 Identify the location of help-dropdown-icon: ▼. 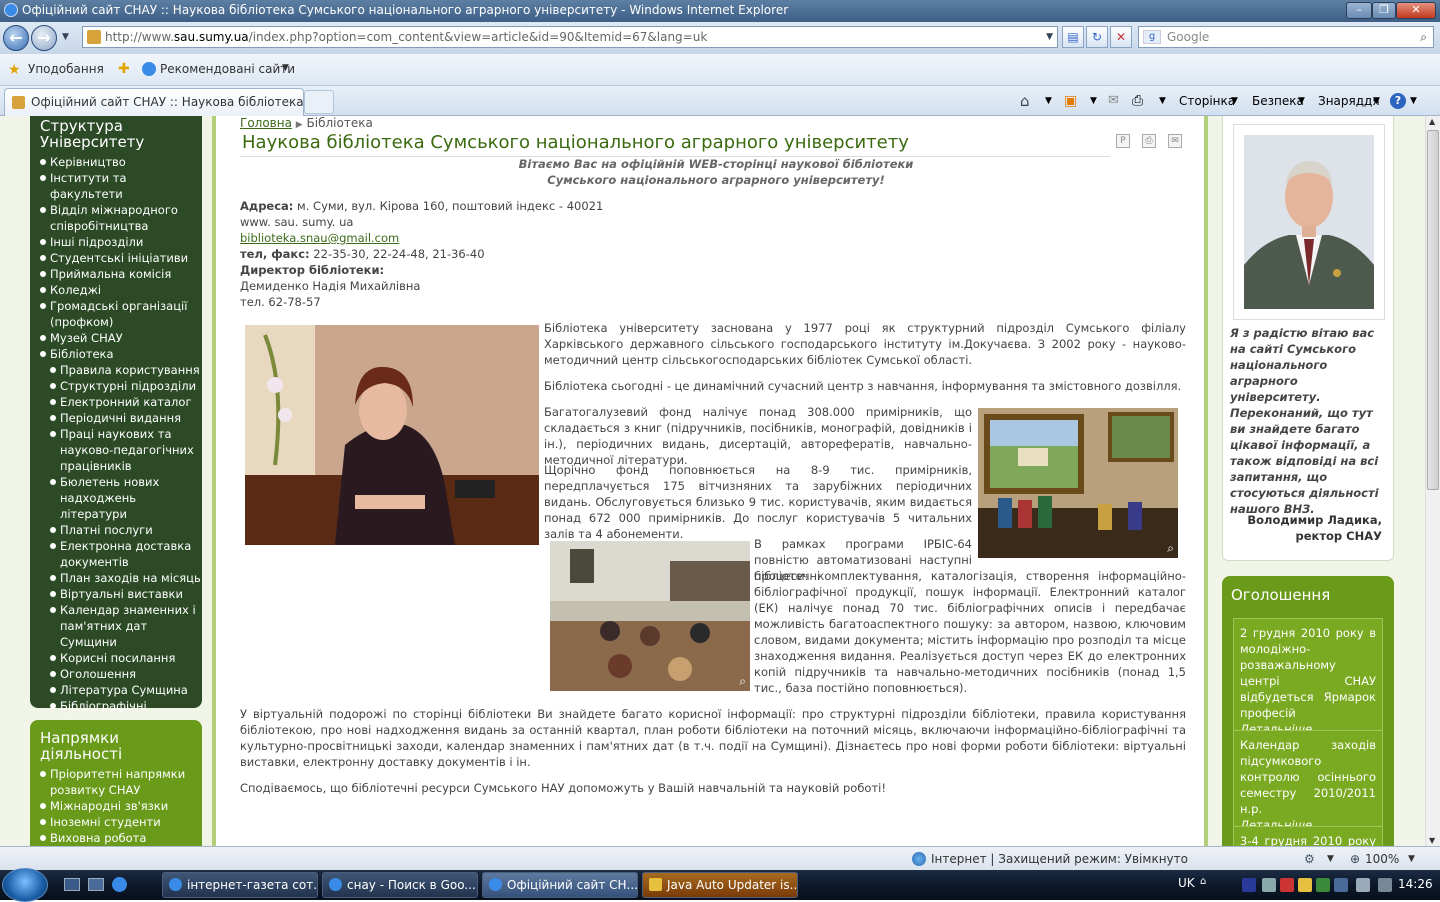
(1413, 101).